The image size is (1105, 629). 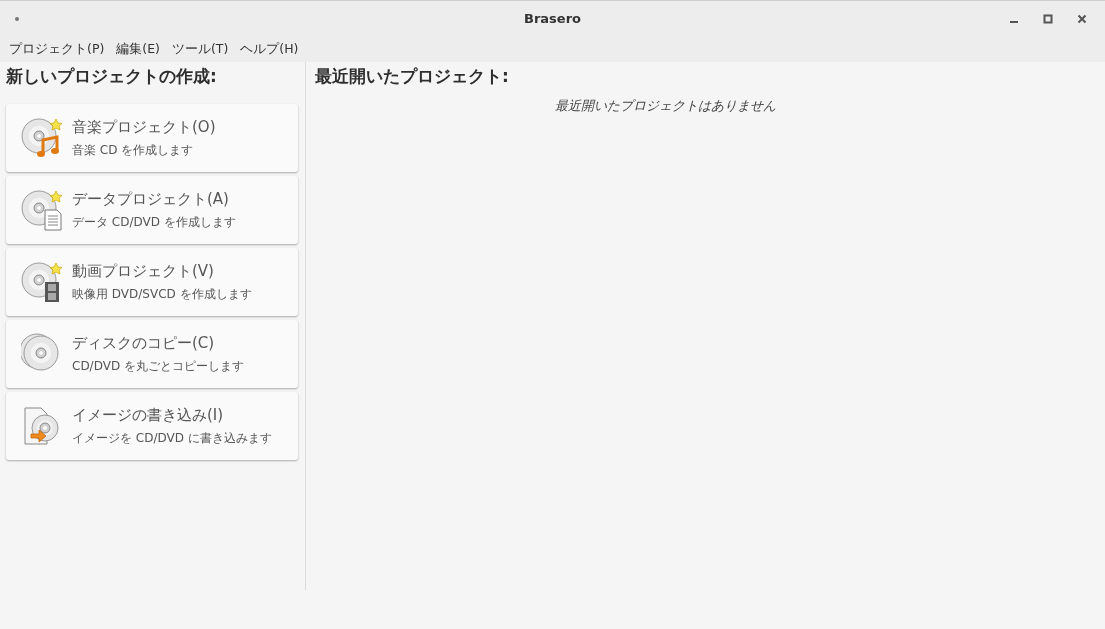 What do you see at coordinates (665, 105) in the screenshot?
I see `empty-message: 最近開いたプロジェクトはありません` at bounding box center [665, 105].